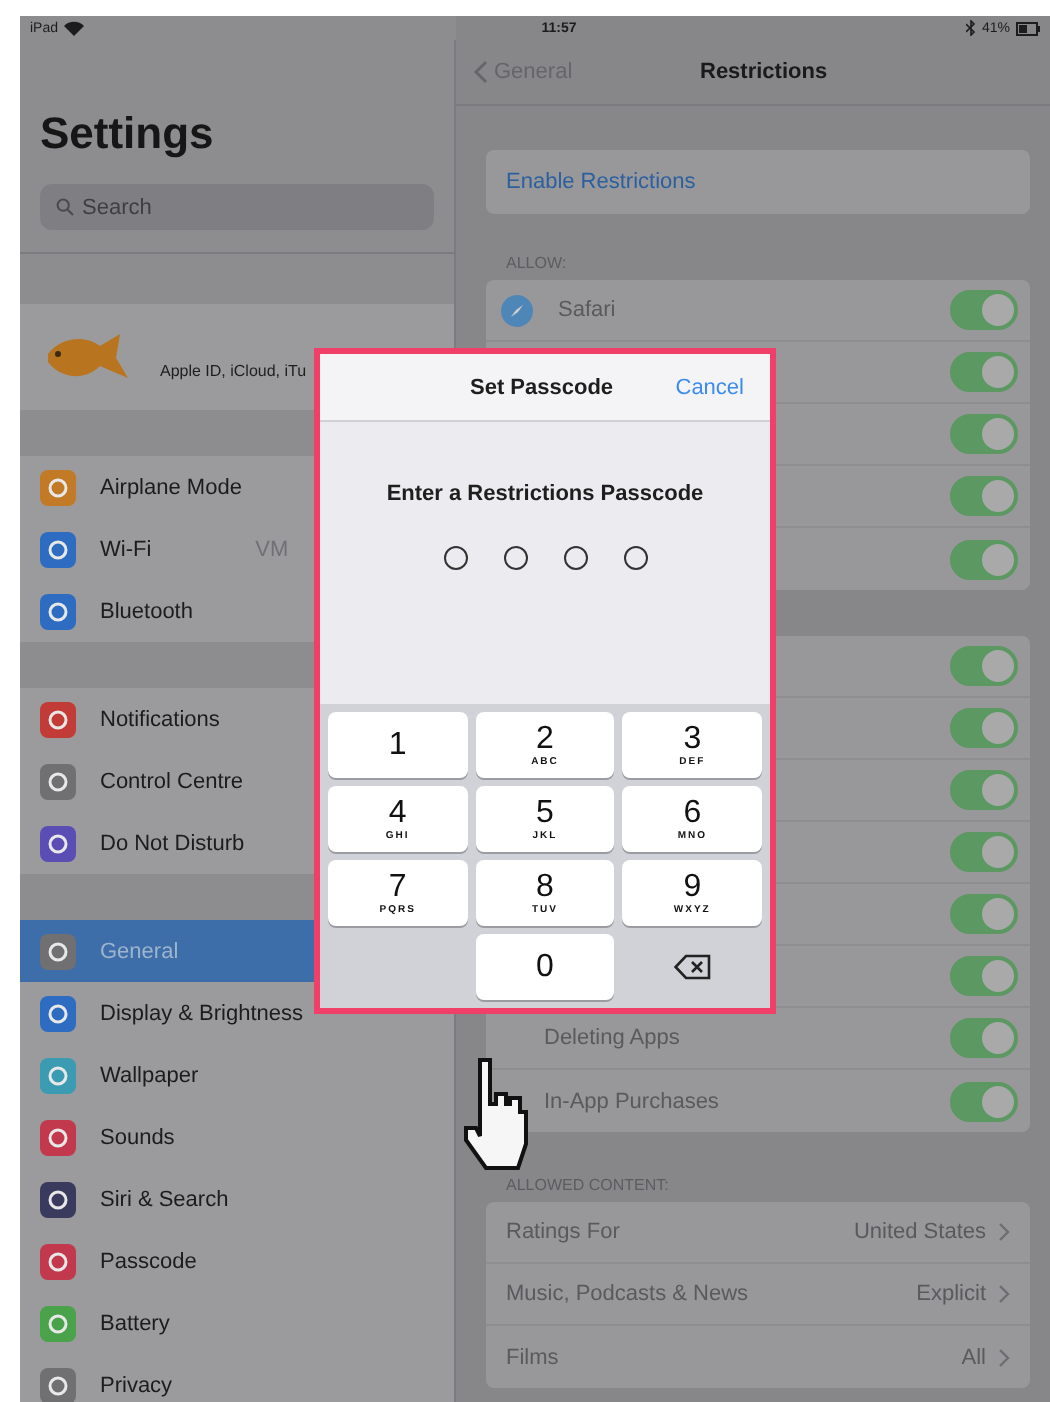 Image resolution: width=1050 pixels, height=1402 pixels. What do you see at coordinates (237, 1013) in the screenshot?
I see `sidebar-item: Display & Brightness` at bounding box center [237, 1013].